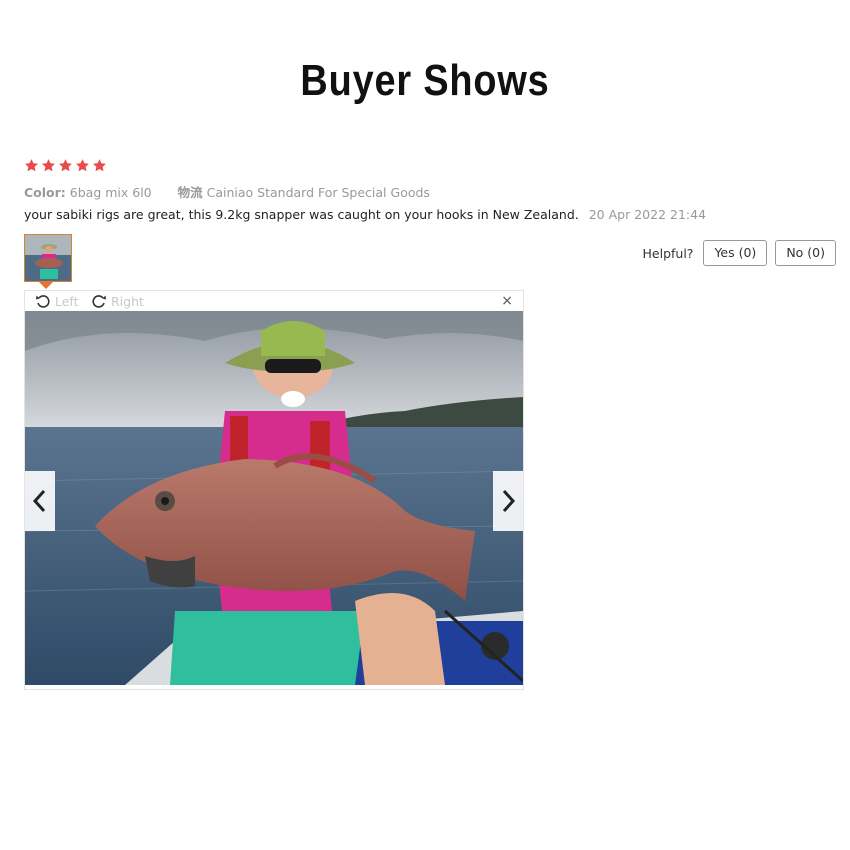 The width and height of the screenshot is (850, 850). I want to click on rotate-left-label: Left, so click(67, 301).